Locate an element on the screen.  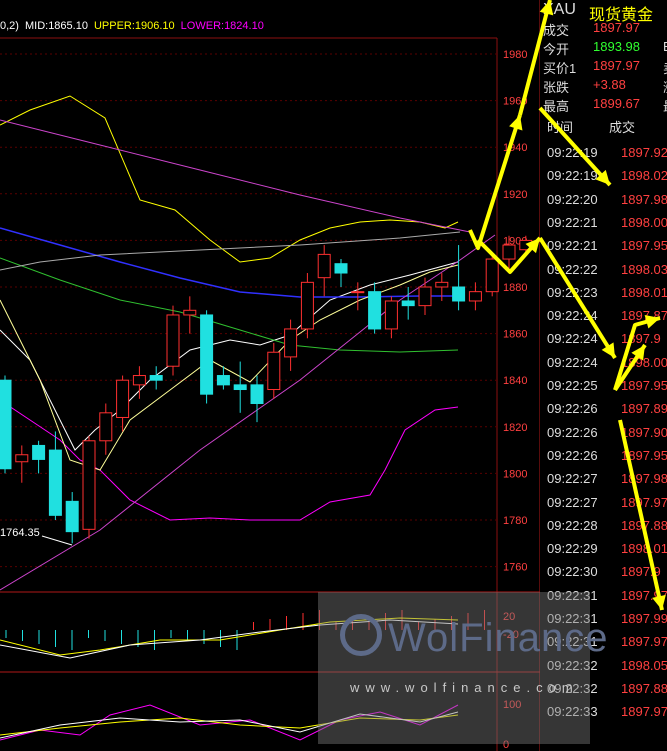
watermark-logo: WolFinance is located at coordinates (498, 638).